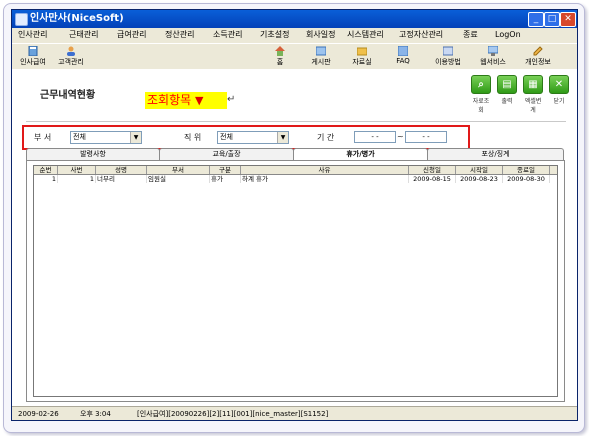 This screenshot has height=436, width=589. What do you see at coordinates (559, 84) in the screenshot?
I see `close-icon: ✕` at bounding box center [559, 84].